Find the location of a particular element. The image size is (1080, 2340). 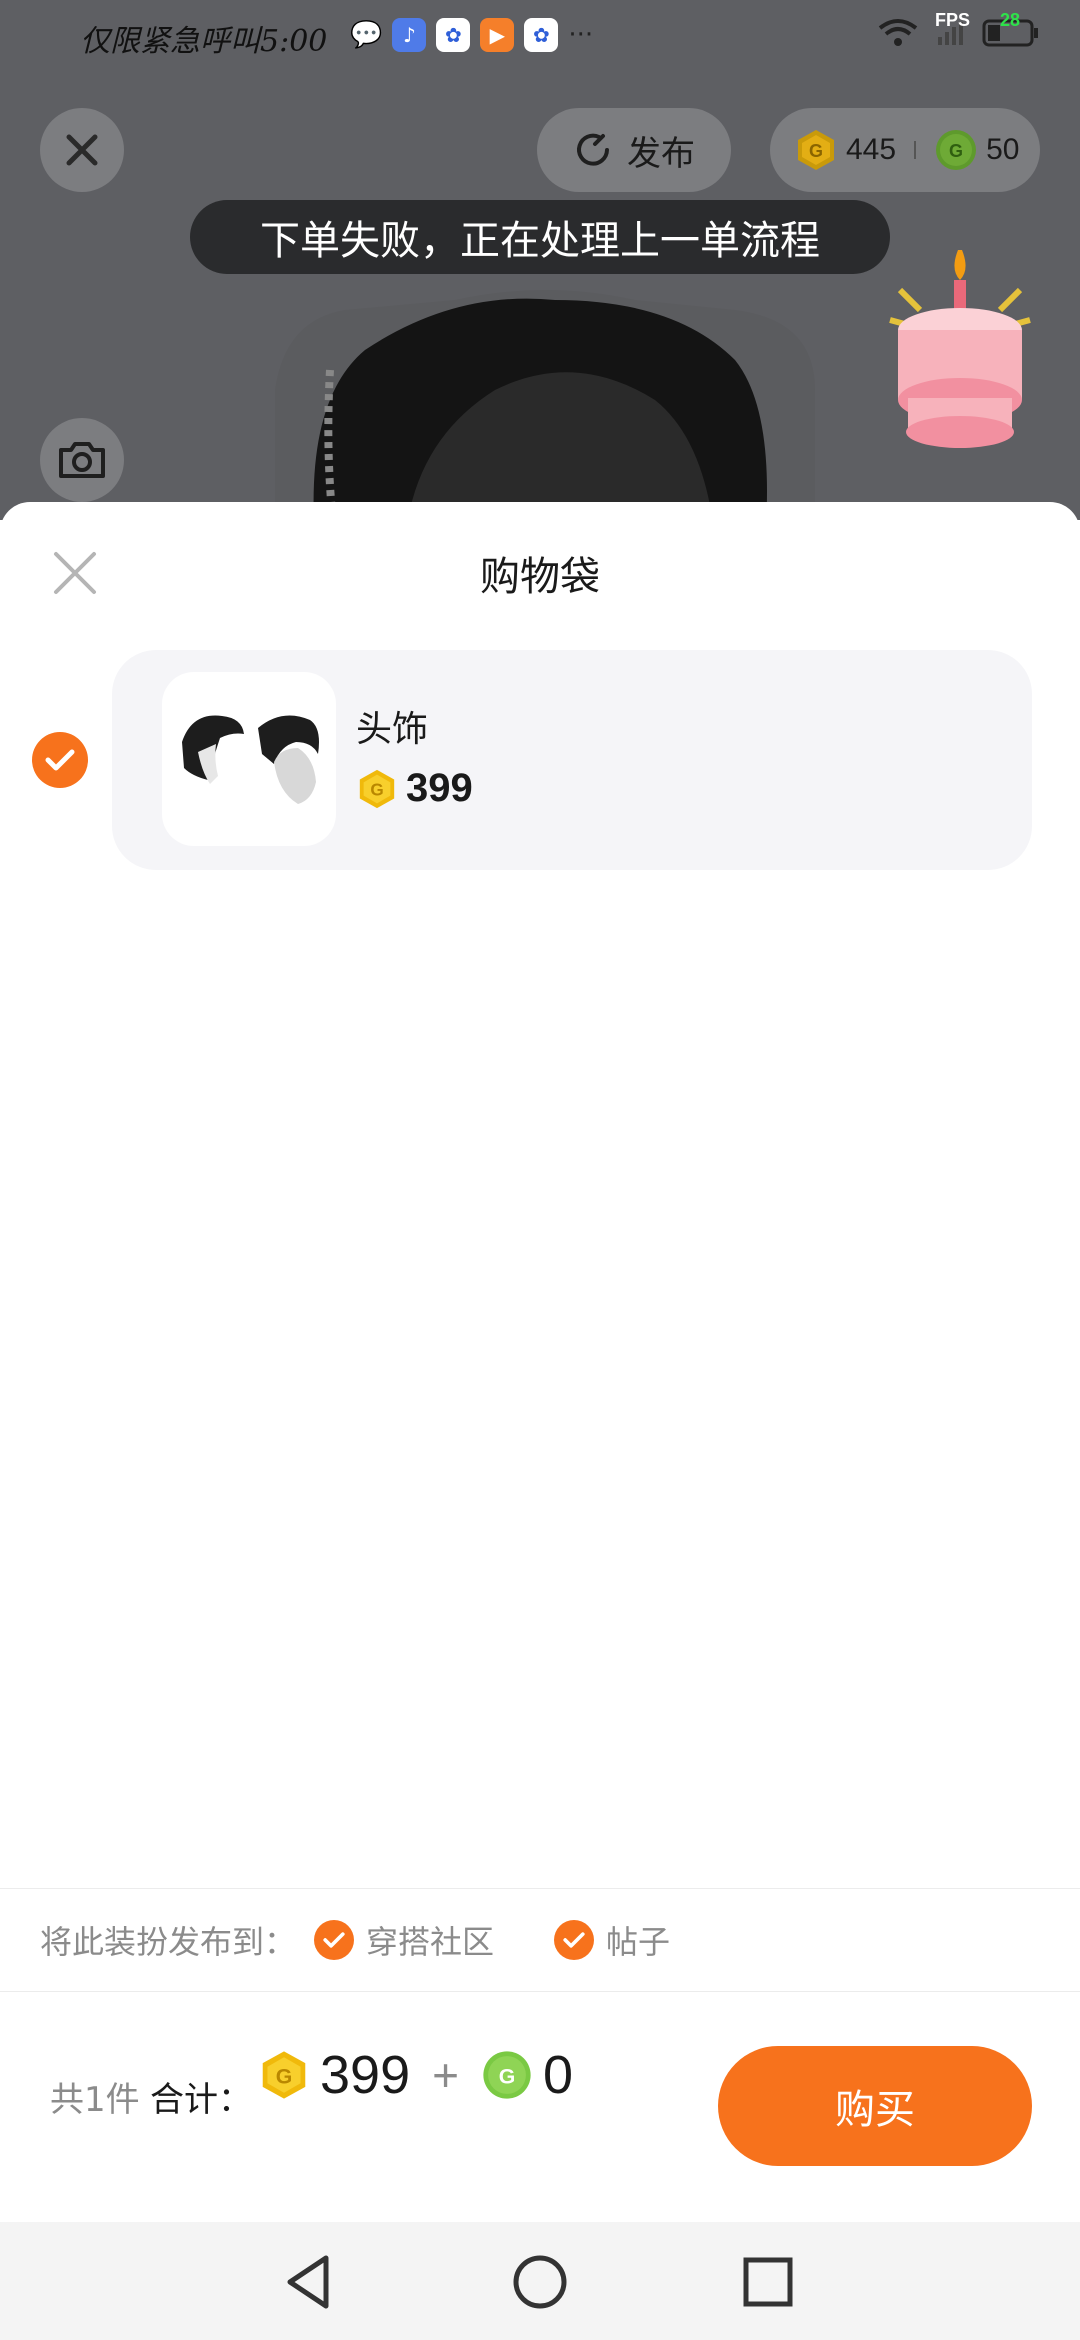

item-thumbnail is located at coordinates (249, 759).